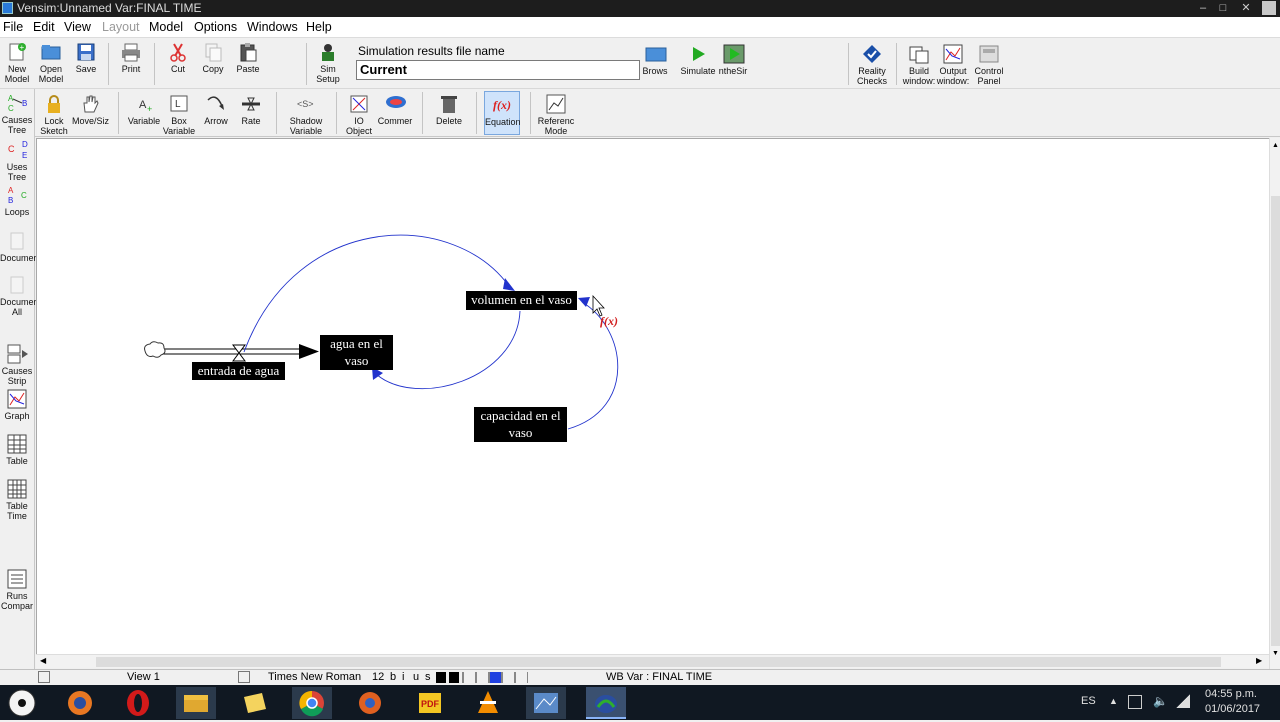 This screenshot has width=1280, height=722. What do you see at coordinates (51, 63) in the screenshot?
I see `open-model-button: Open Model` at bounding box center [51, 63].